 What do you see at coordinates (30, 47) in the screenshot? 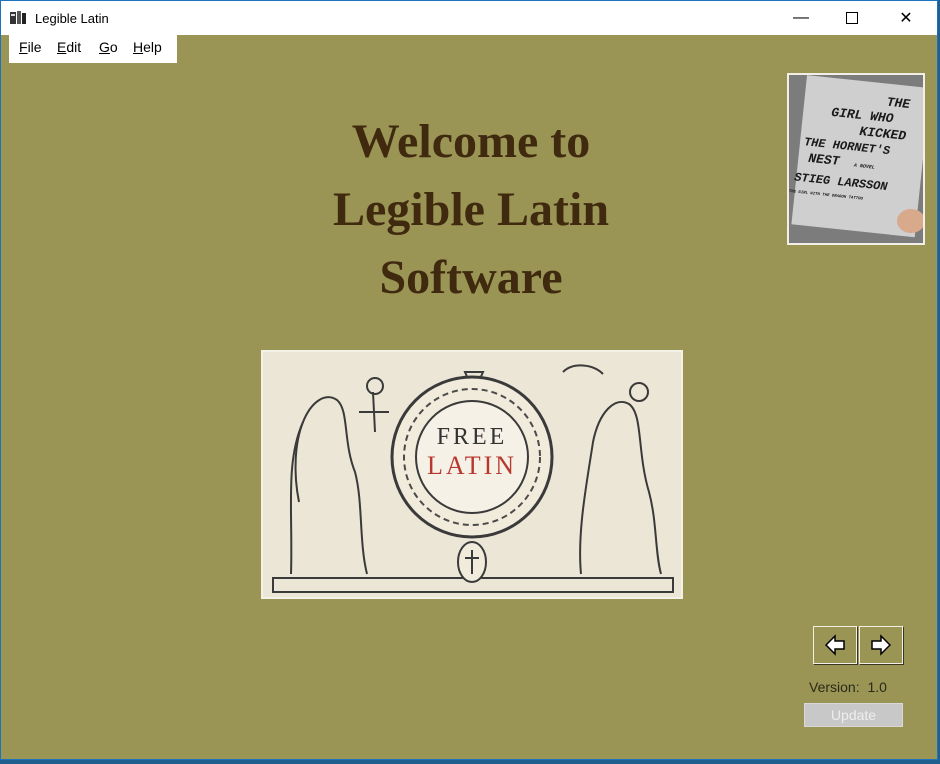
I see `menu-file: File` at bounding box center [30, 47].